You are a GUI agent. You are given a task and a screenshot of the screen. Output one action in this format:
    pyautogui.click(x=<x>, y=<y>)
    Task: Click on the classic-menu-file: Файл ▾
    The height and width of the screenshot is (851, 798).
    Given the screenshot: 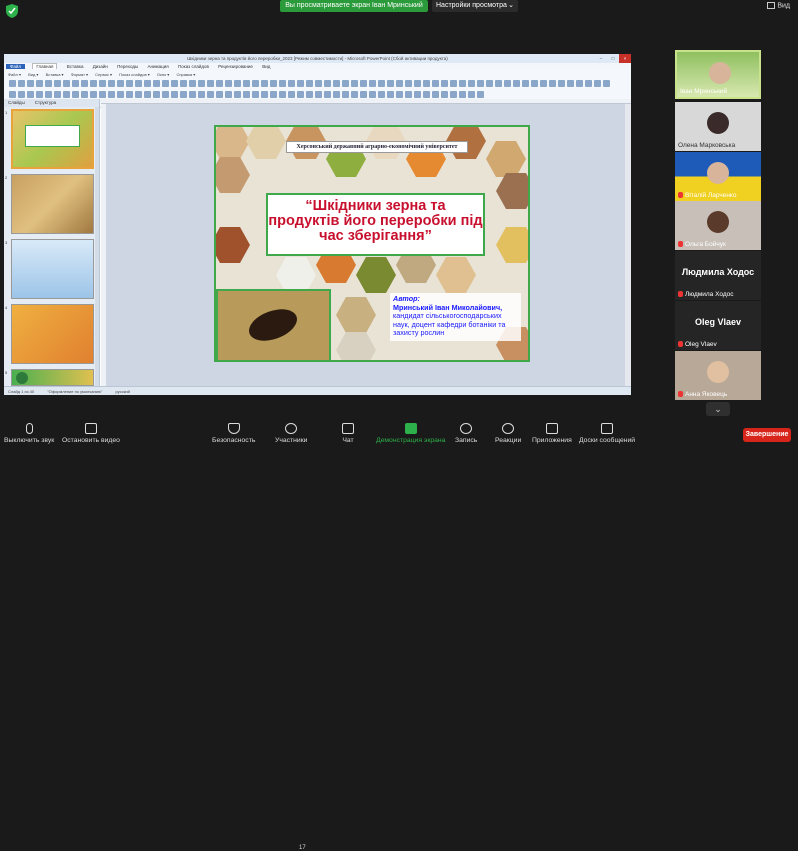 What is the action you would take?
    pyautogui.click(x=14, y=74)
    